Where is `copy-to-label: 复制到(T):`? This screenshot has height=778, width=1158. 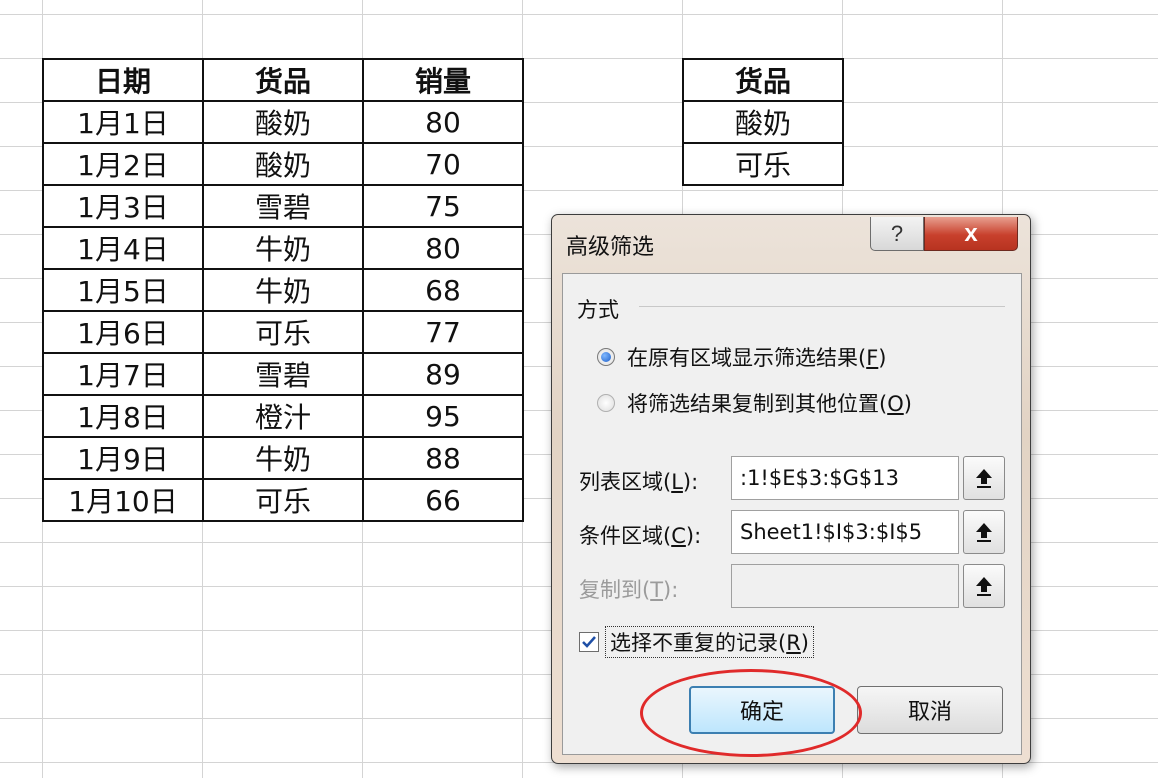
copy-to-label: 复制到(T): is located at coordinates (629, 590).